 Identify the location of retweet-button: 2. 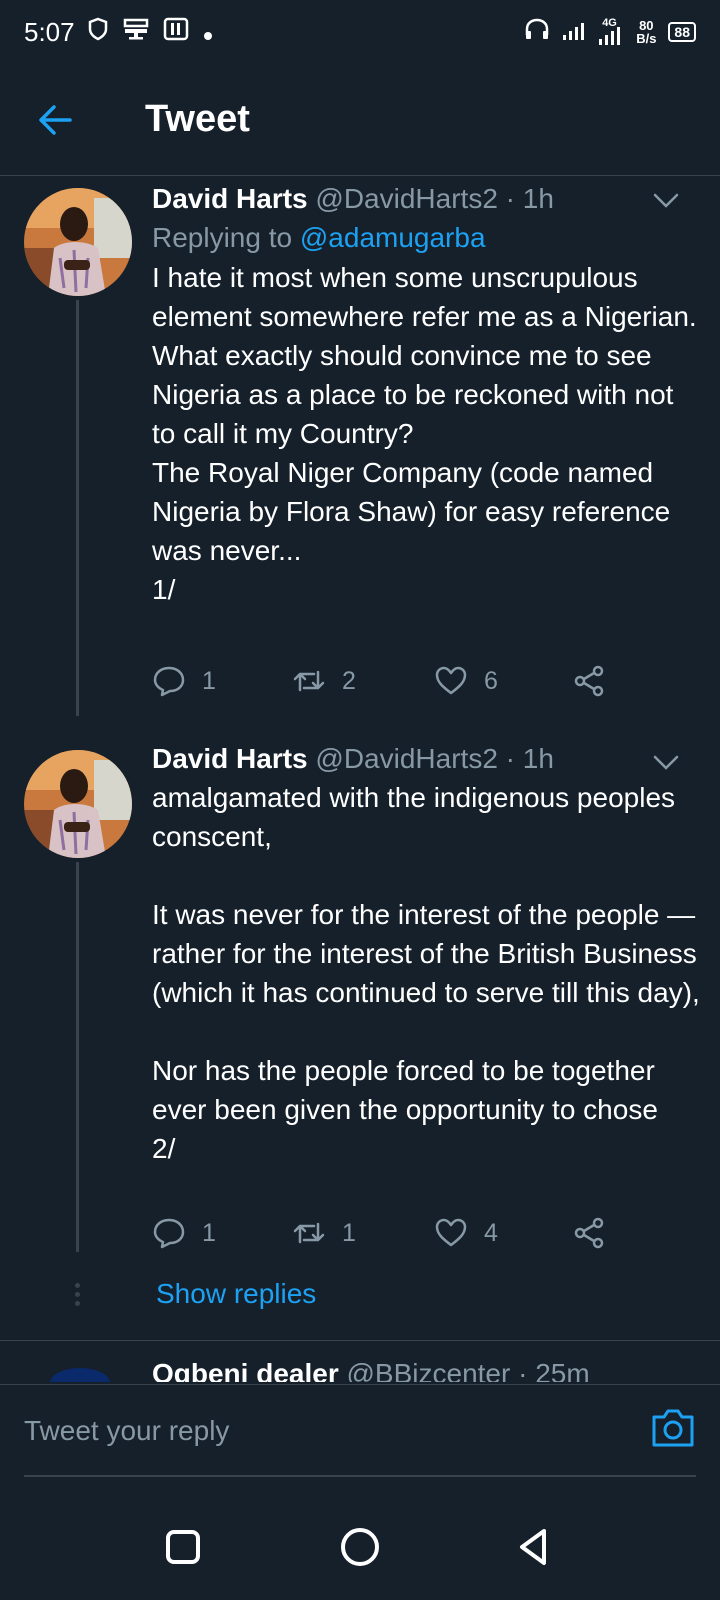
(324, 681).